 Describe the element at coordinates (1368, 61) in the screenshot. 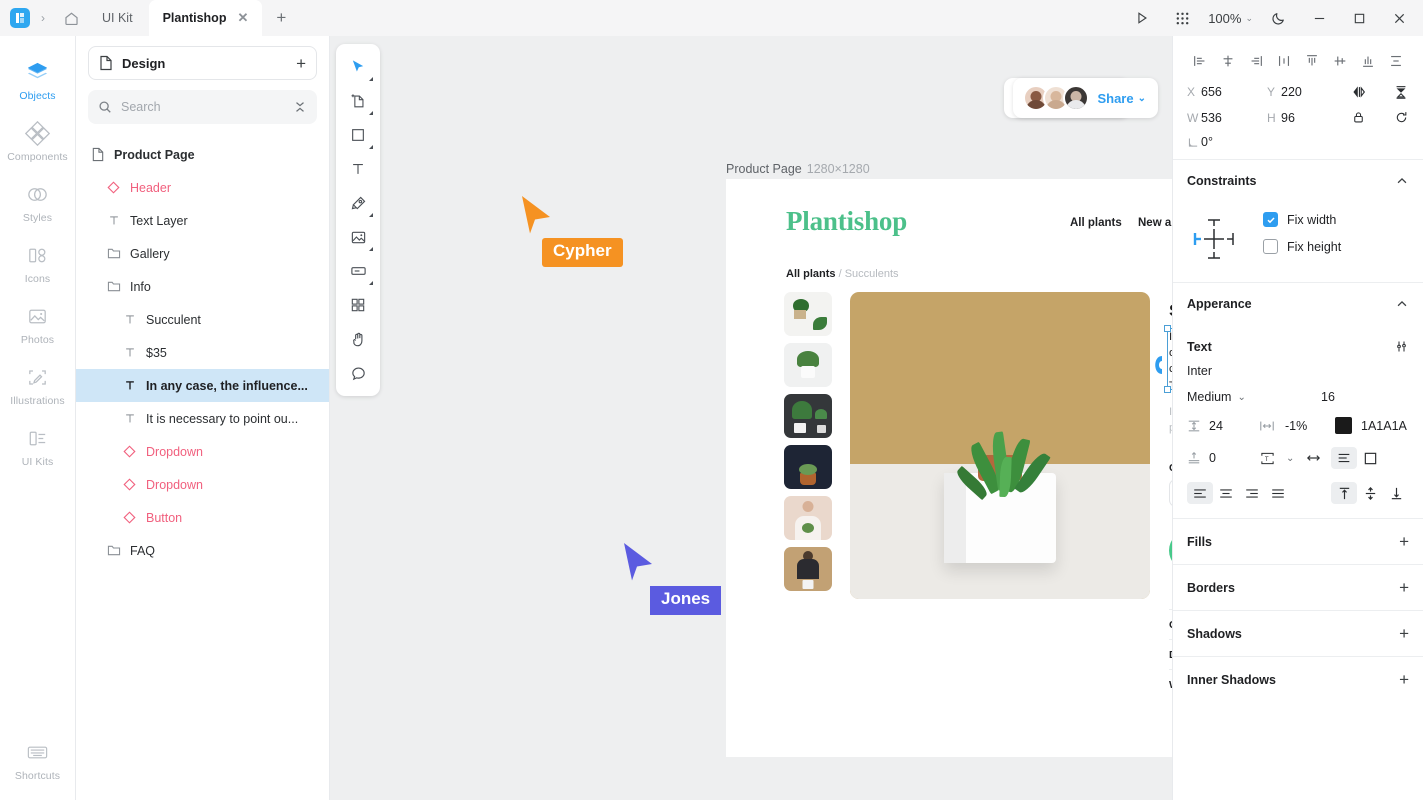

I see `align-bottom-icon` at that location.